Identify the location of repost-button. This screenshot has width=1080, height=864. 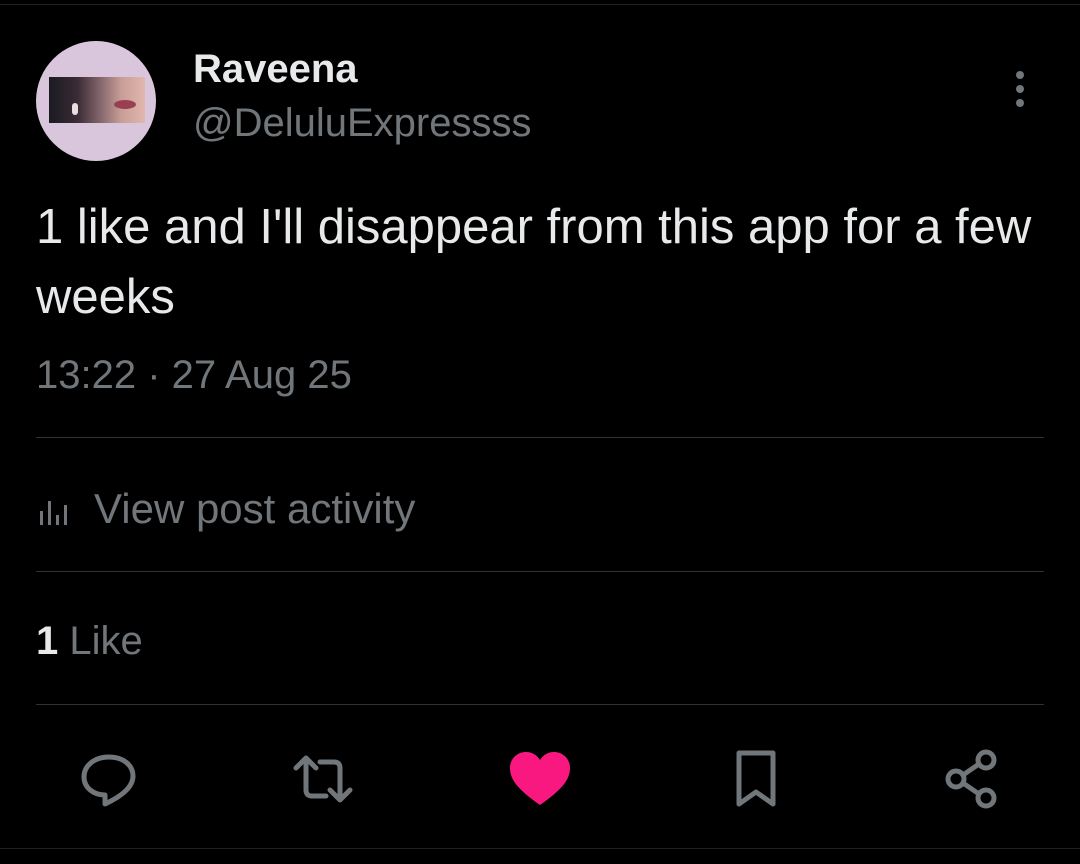
(323, 779).